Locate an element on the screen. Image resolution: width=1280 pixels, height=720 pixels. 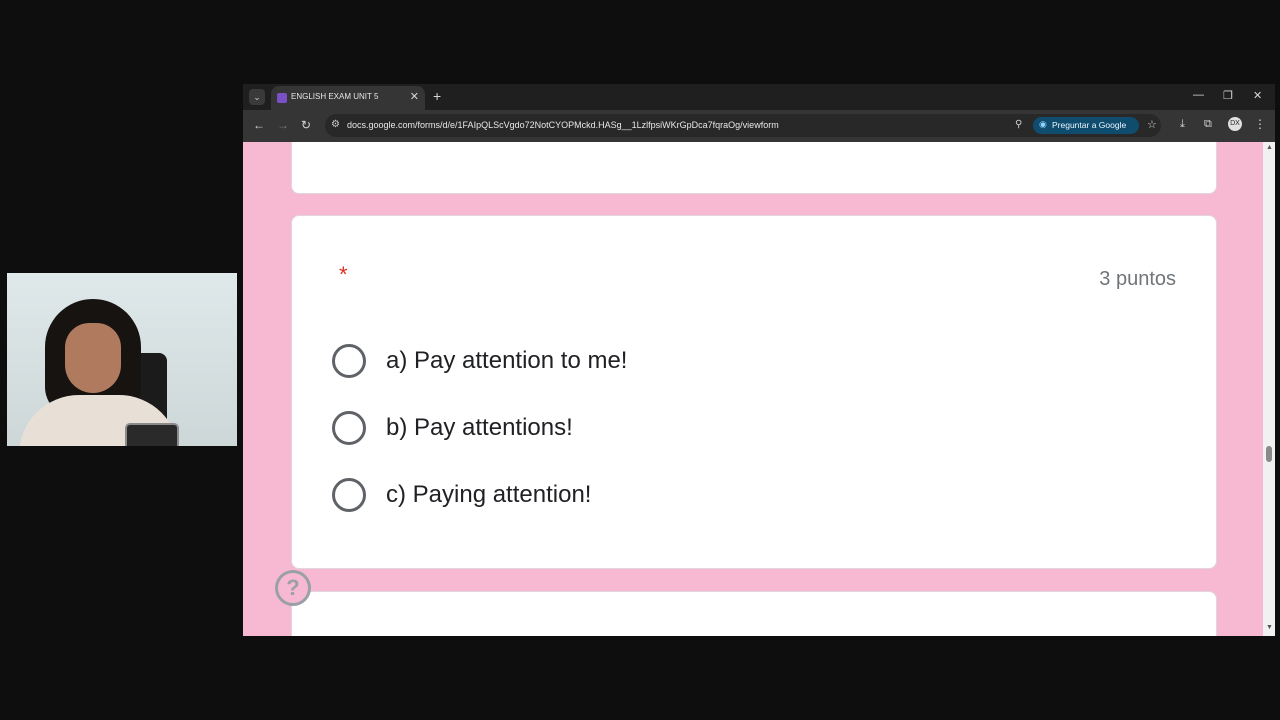
plus-icon: + is located at coordinates (437, 96).